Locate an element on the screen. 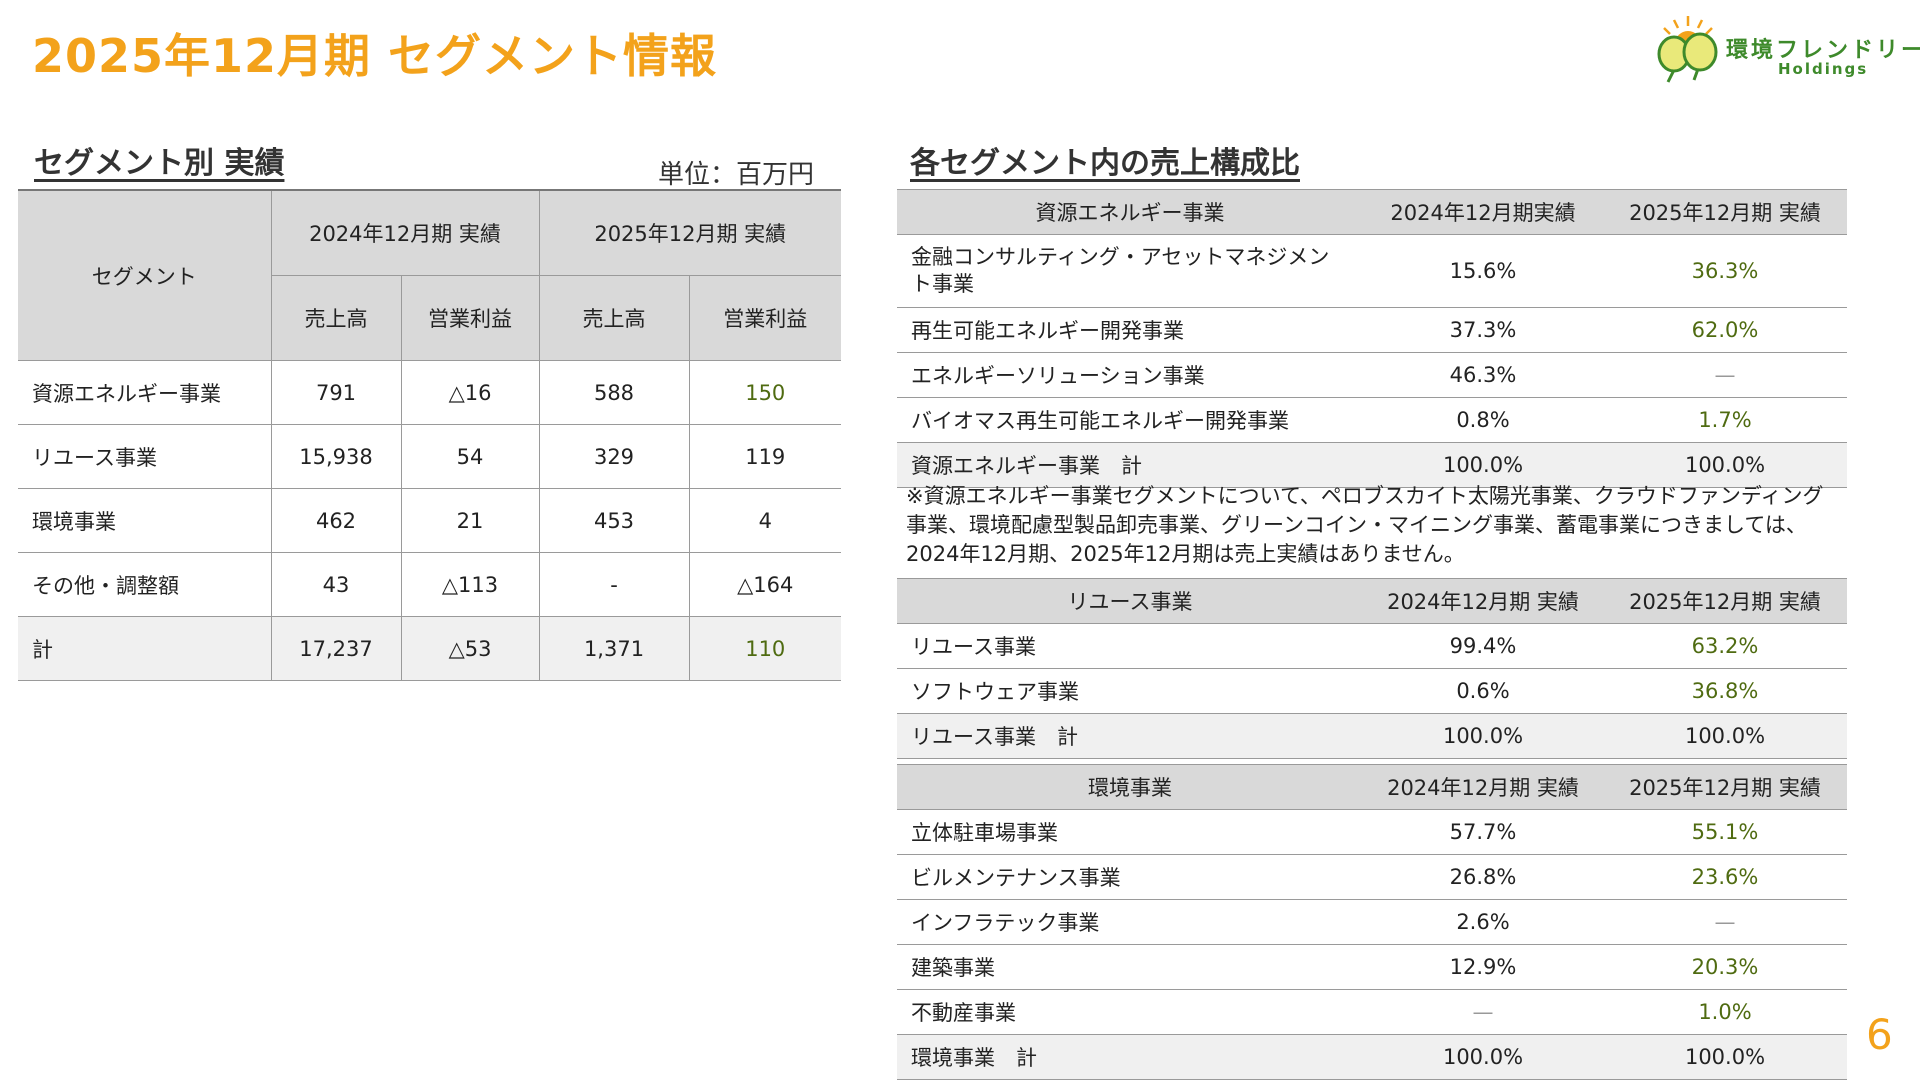  profit-2025: △164 is located at coordinates (765, 584).